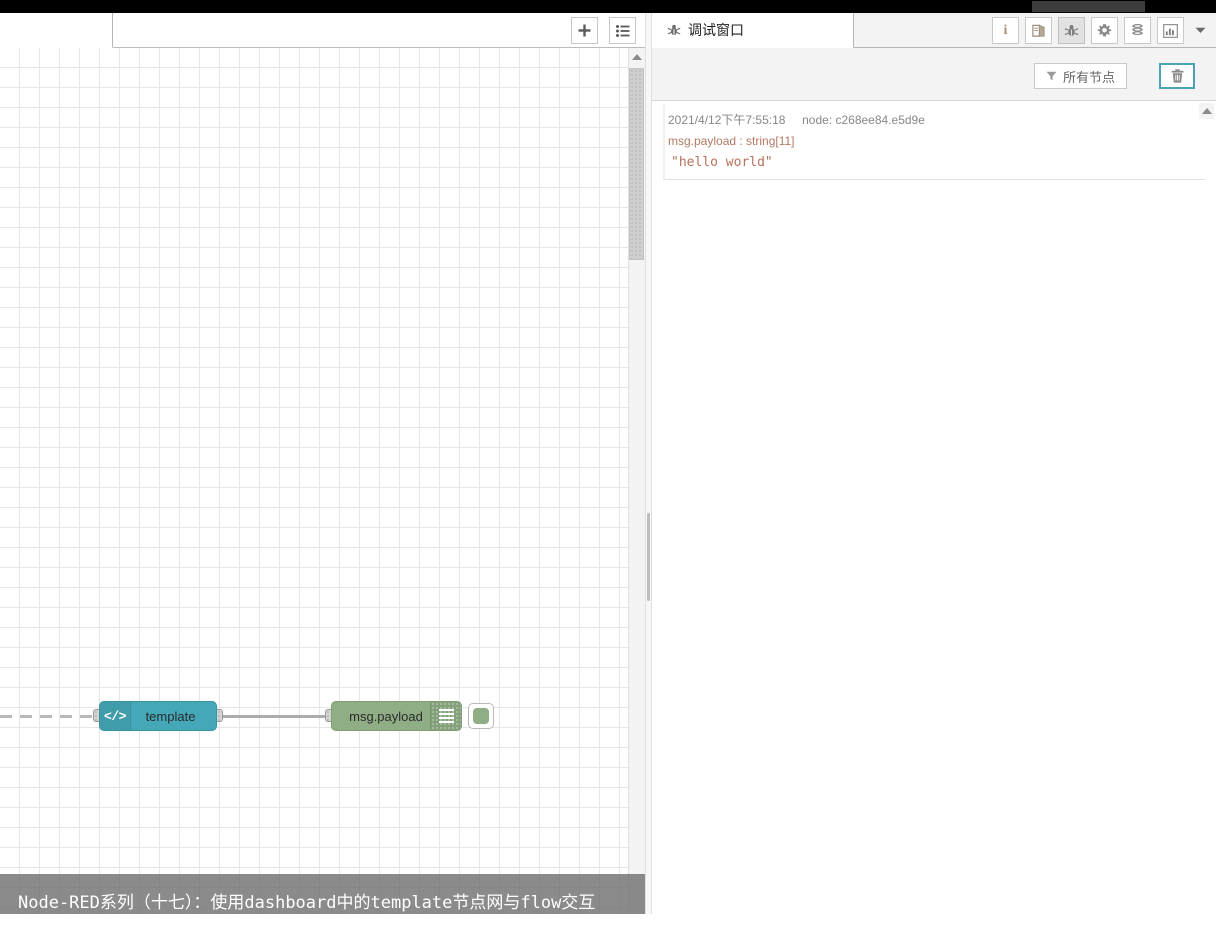  Describe the element at coordinates (936, 119) in the screenshot. I see `debug-message-header: 2021/4/12下午7:55:18 node: c268ee84.e5d9e` at that location.